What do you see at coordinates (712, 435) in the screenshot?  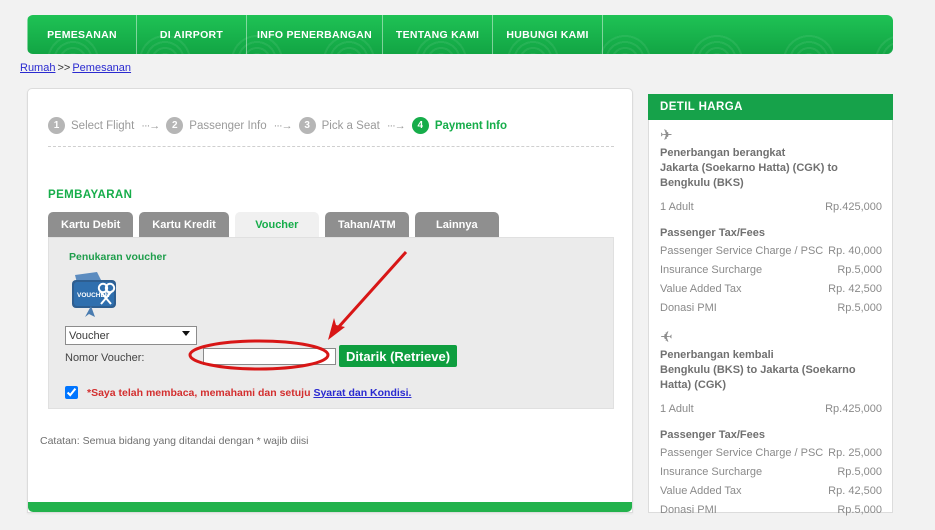 I see `fees-title-return: Passenger Tax/Fees` at bounding box center [712, 435].